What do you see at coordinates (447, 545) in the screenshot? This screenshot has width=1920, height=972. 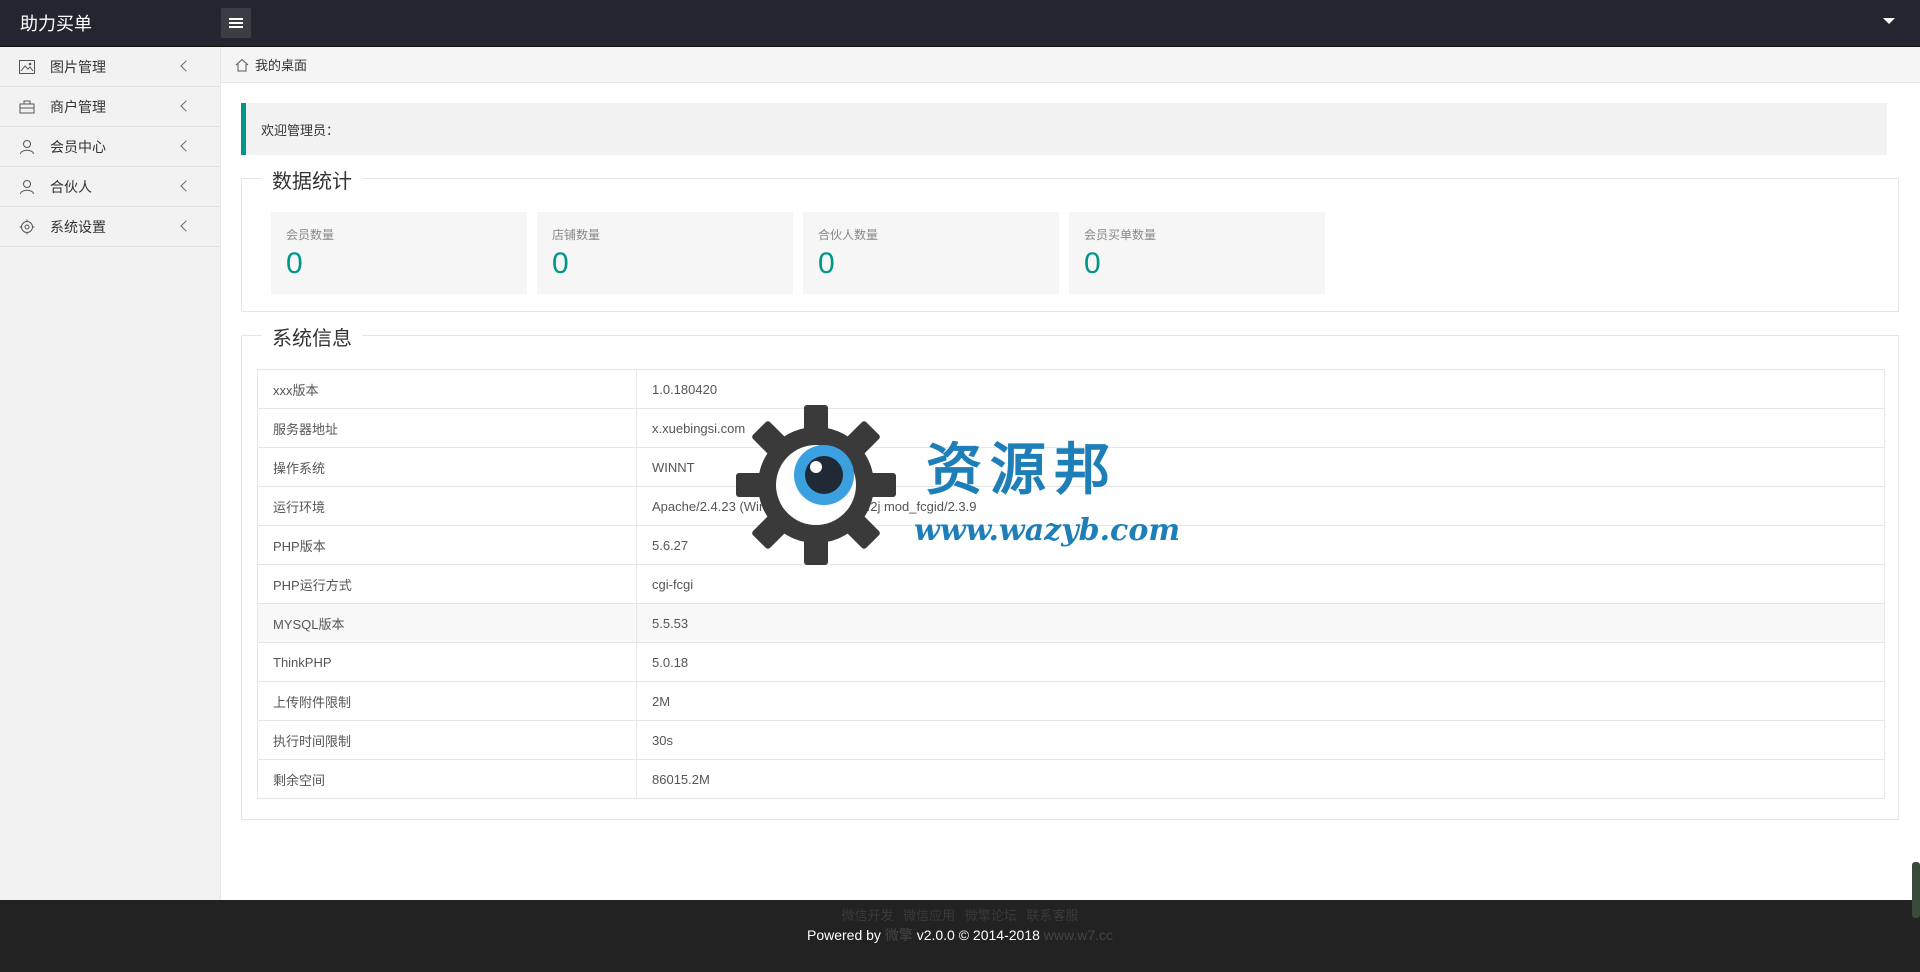 I see `row-key: PHP版本` at bounding box center [447, 545].